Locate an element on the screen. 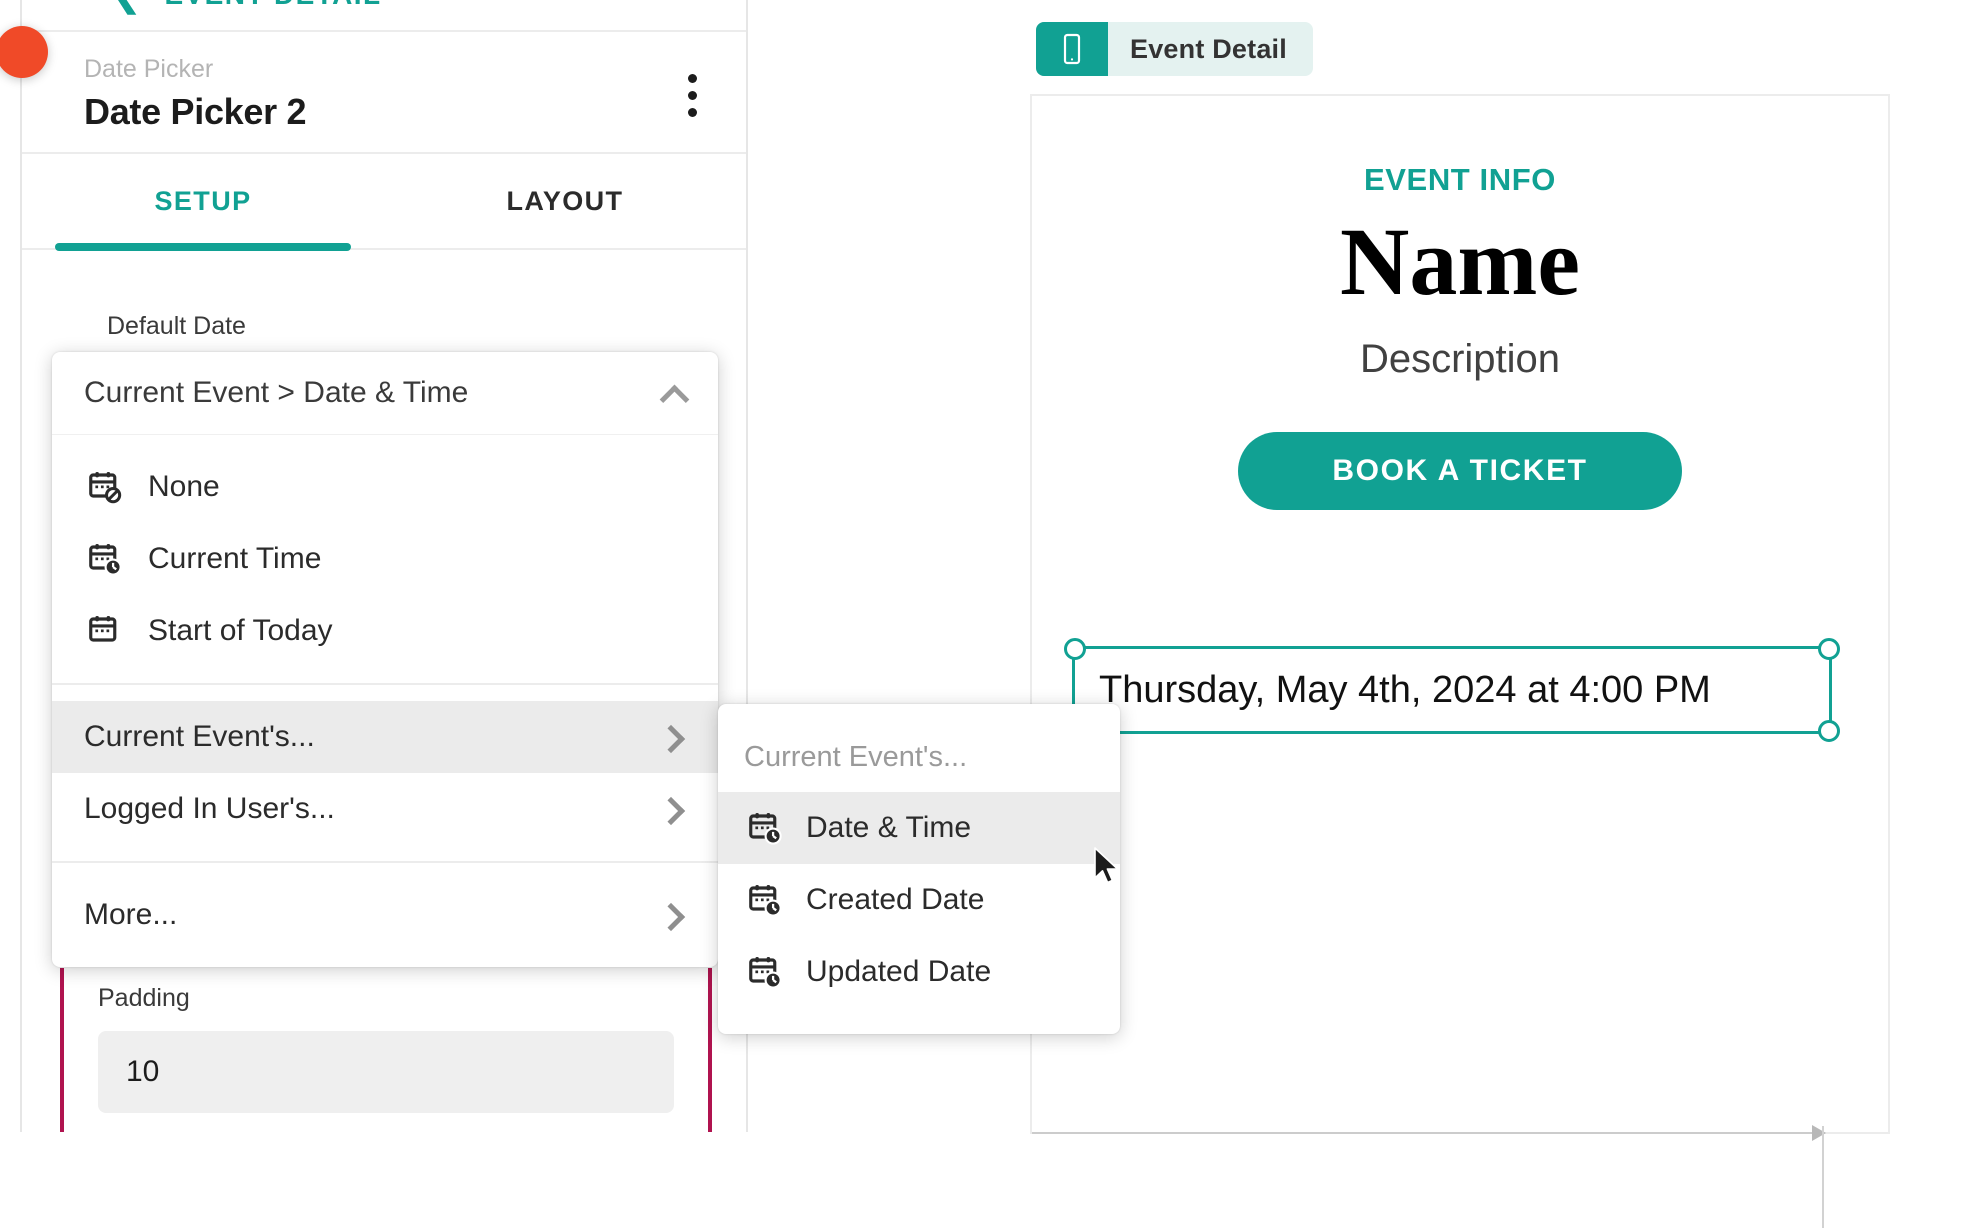 The height and width of the screenshot is (1228, 1982). dropdown-option-none: None is located at coordinates (385, 487).